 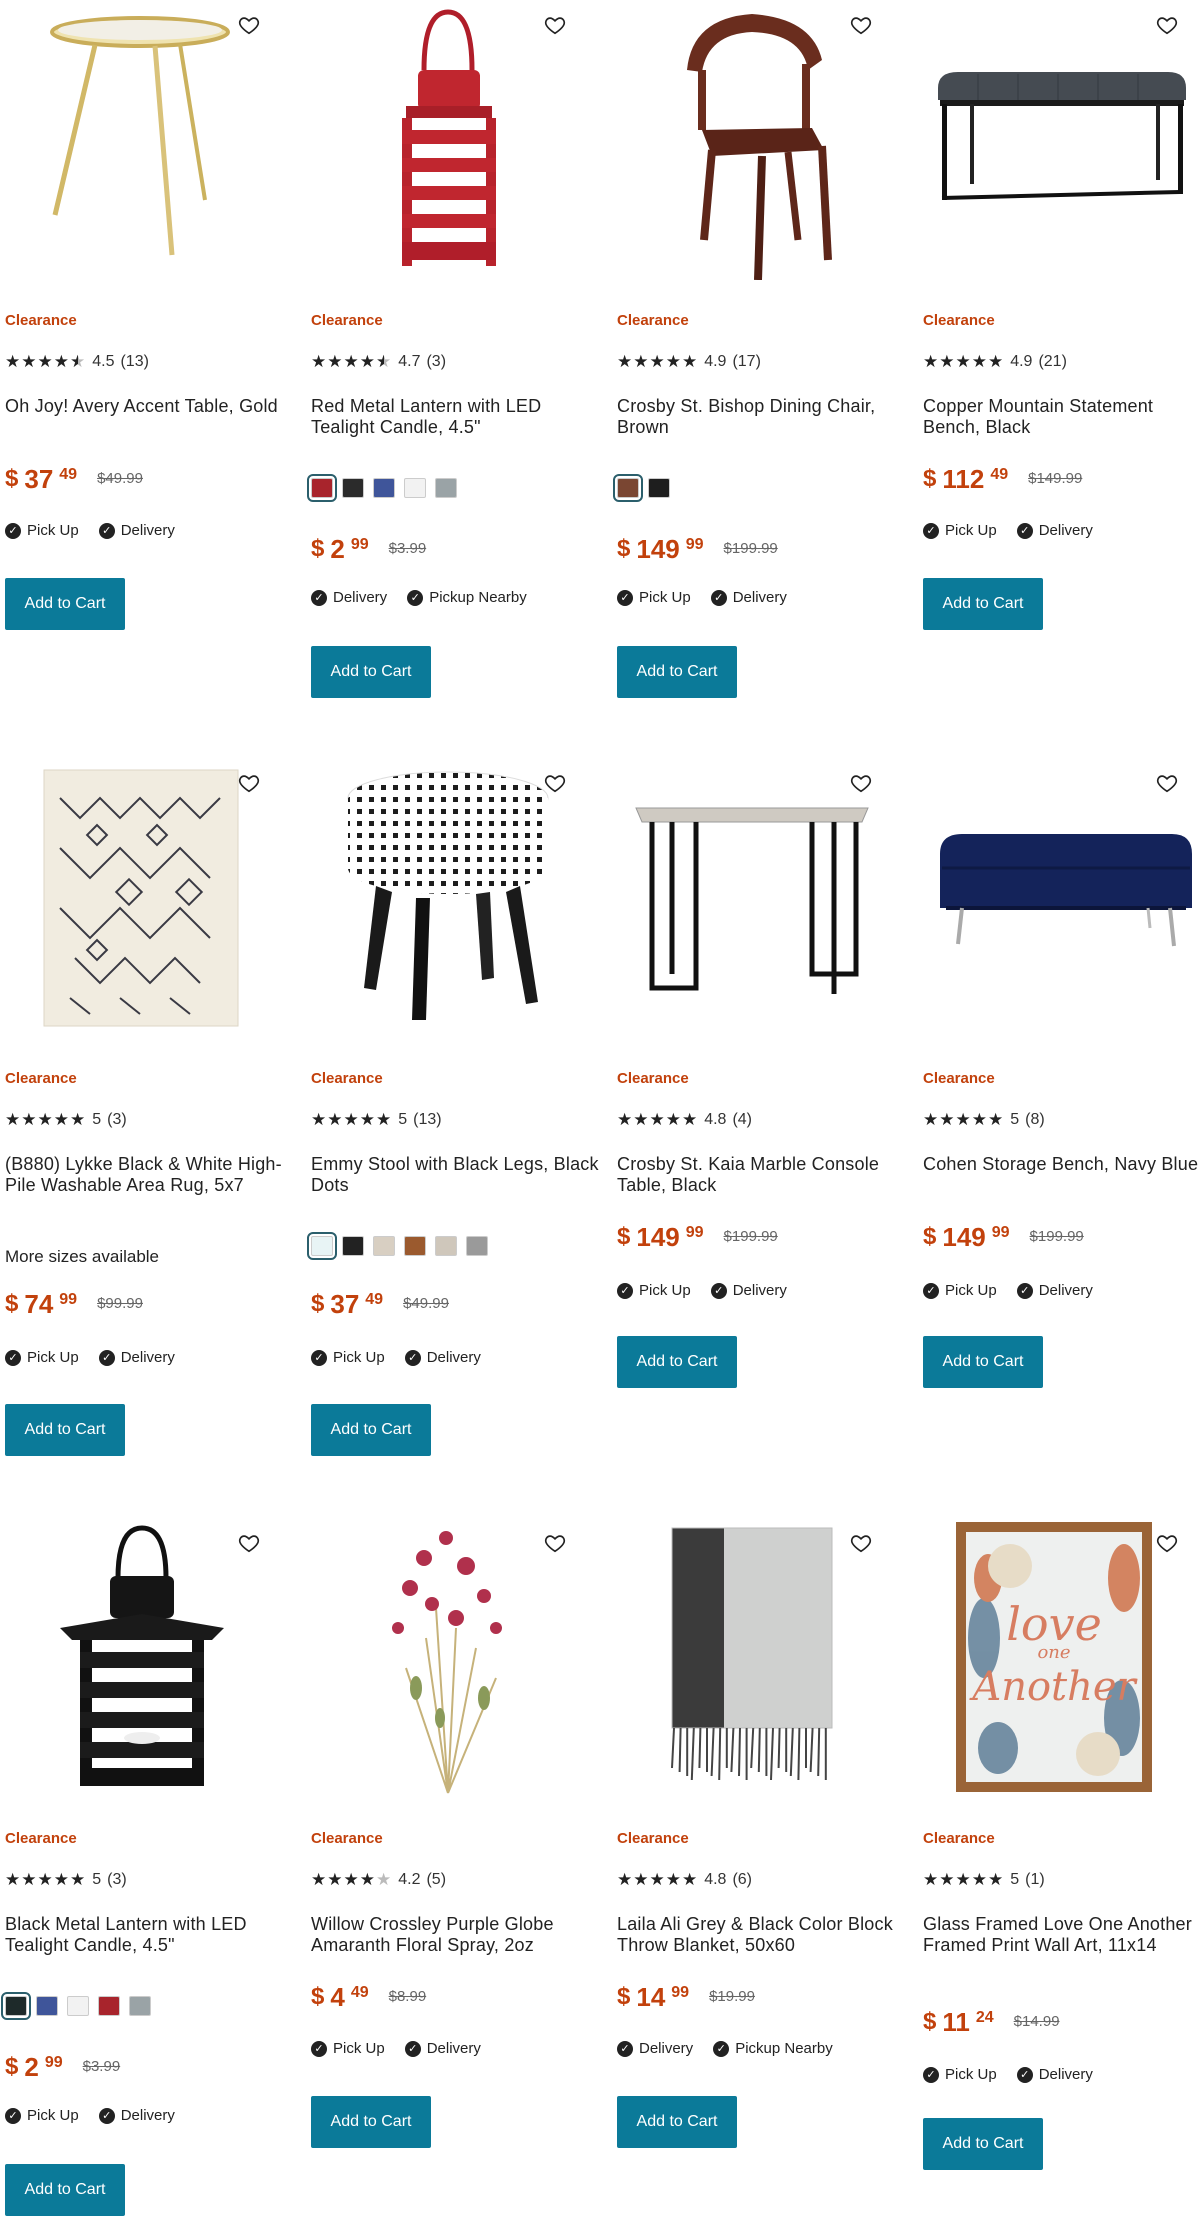 I want to click on product-image-black-bench, so click(x=1059, y=140).